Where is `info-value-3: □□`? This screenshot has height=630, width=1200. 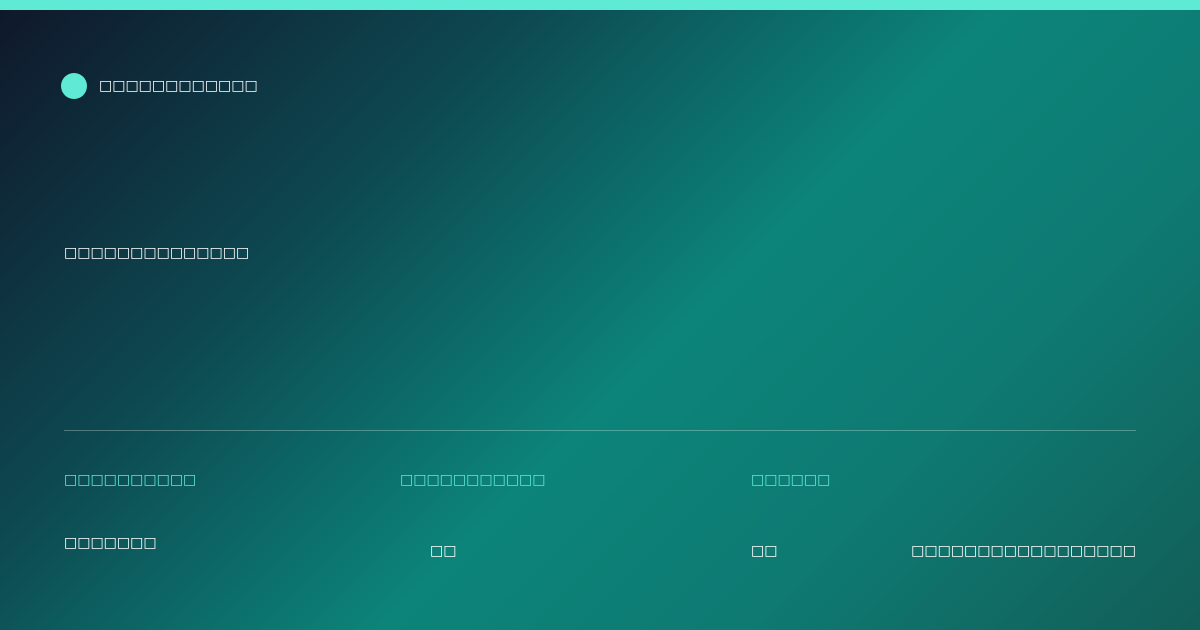 info-value-3: □□ is located at coordinates (764, 551).